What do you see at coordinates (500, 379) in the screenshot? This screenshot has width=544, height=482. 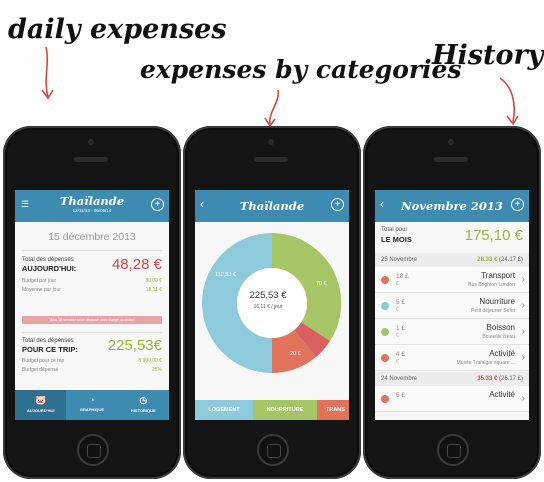 I see `day-total: 35.33 € (26.17 £)` at bounding box center [500, 379].